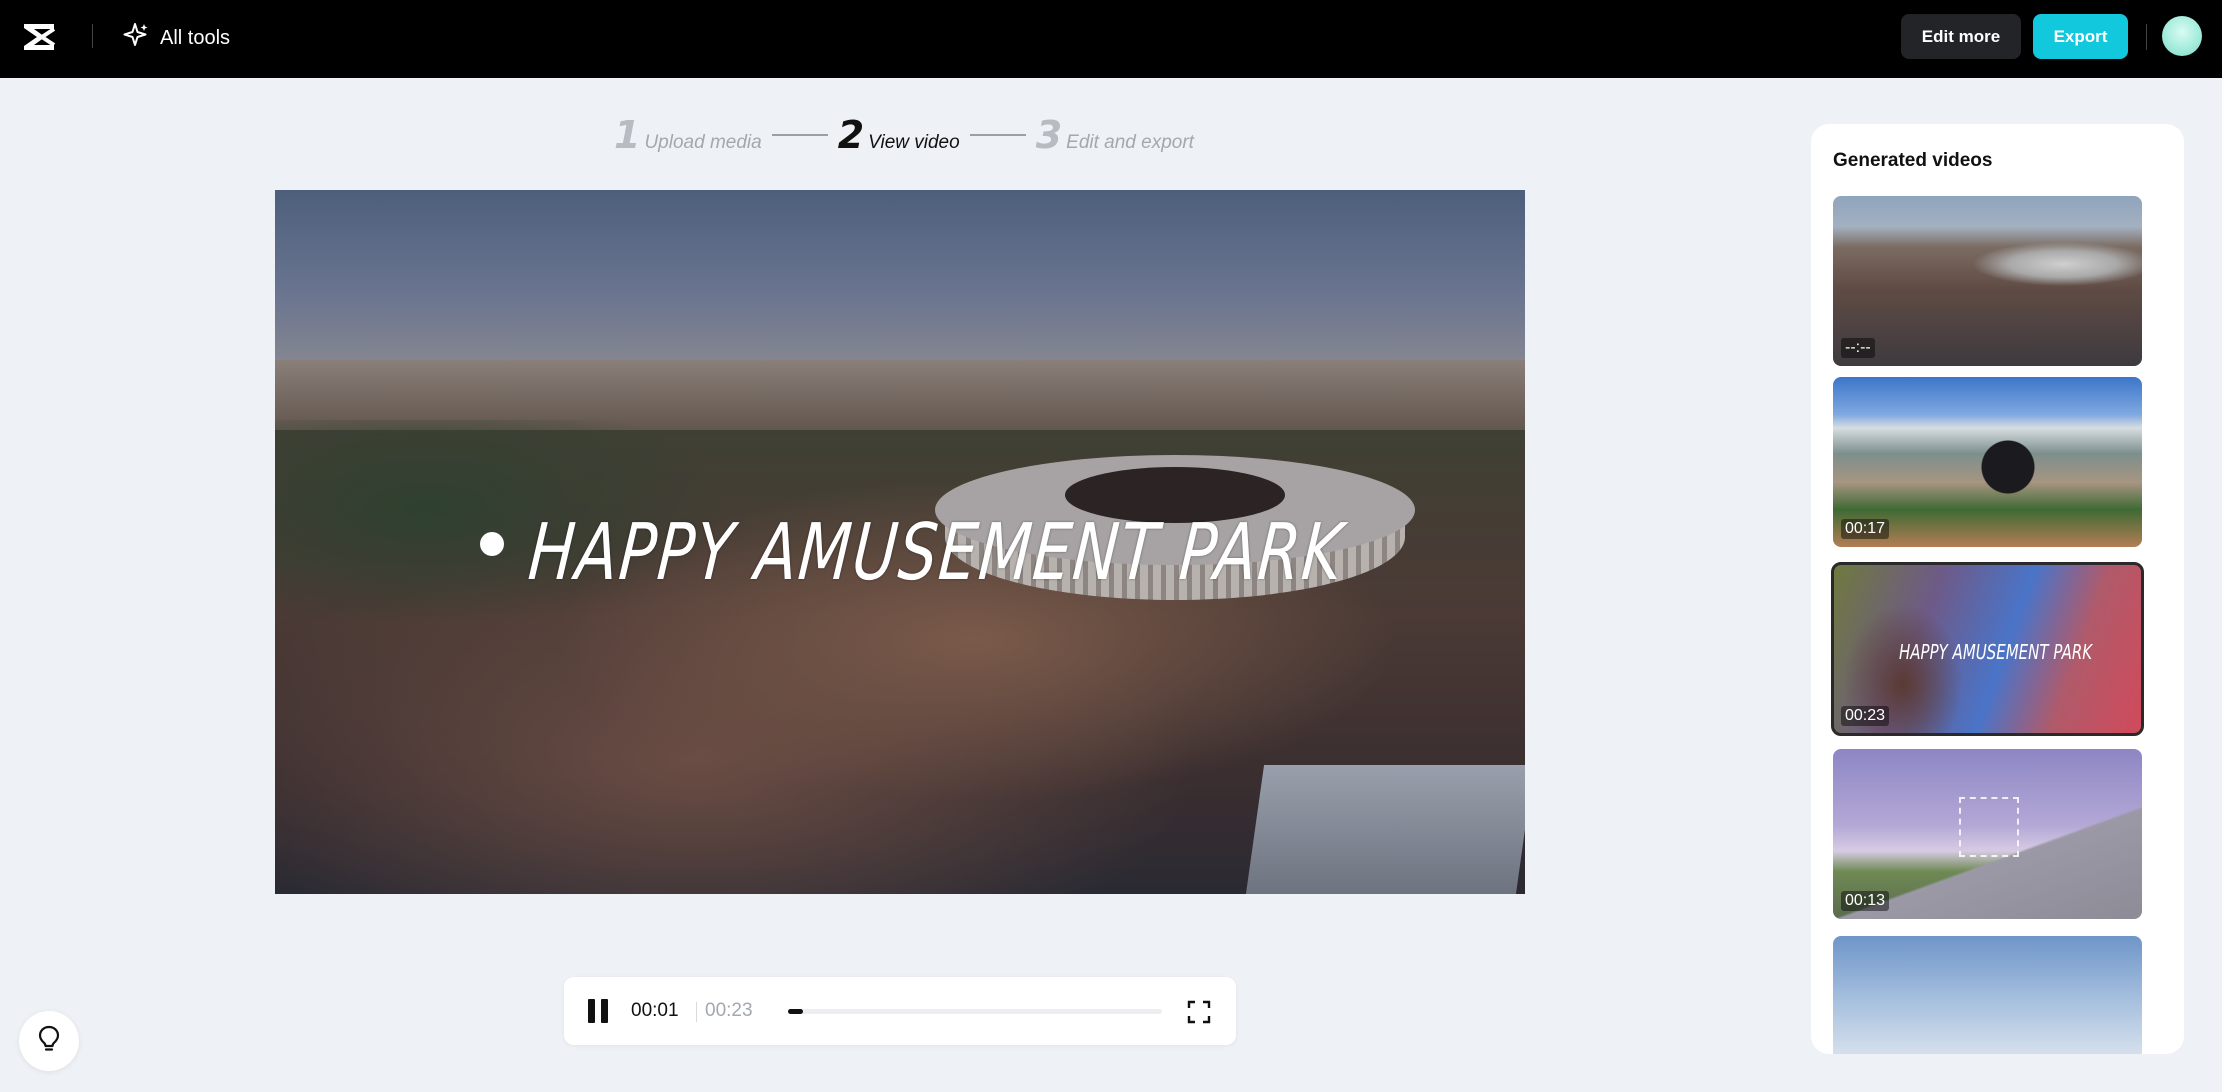 This screenshot has height=1092, width=2222. Describe the element at coordinates (1865, 716) in the screenshot. I see `video-duration: 00:23` at that location.